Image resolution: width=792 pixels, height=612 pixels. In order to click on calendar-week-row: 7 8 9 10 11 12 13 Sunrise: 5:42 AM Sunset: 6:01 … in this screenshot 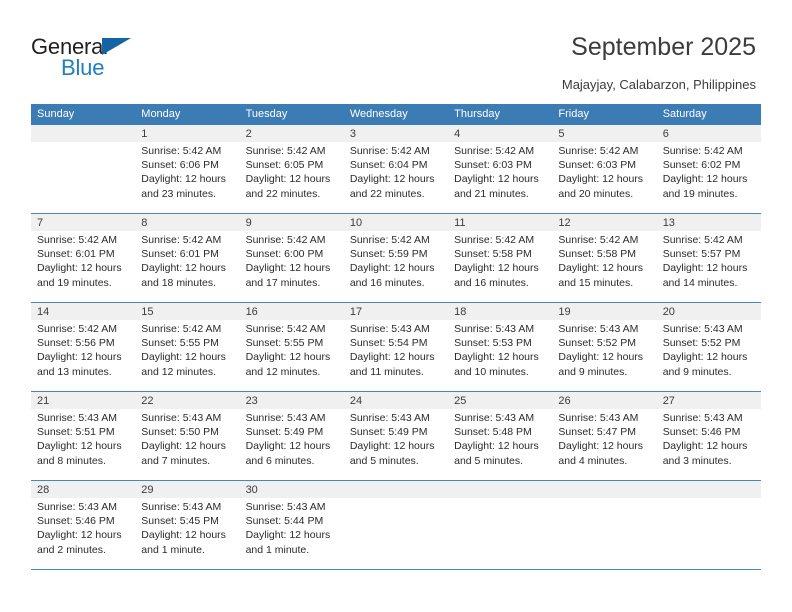, I will do `click(396, 258)`.